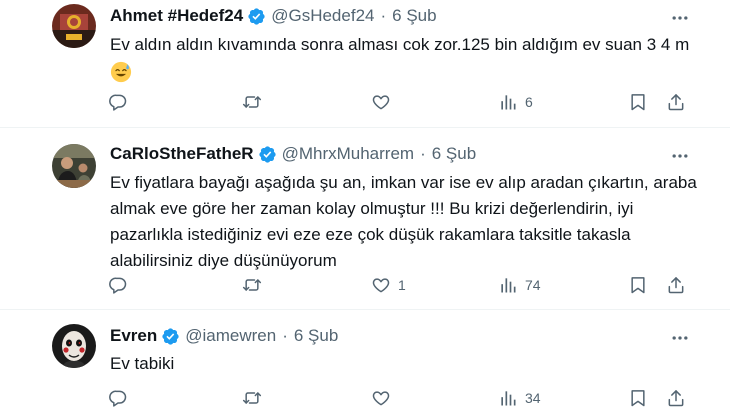 This screenshot has width=730, height=420. I want to click on like-button: 1, so click(388, 285).